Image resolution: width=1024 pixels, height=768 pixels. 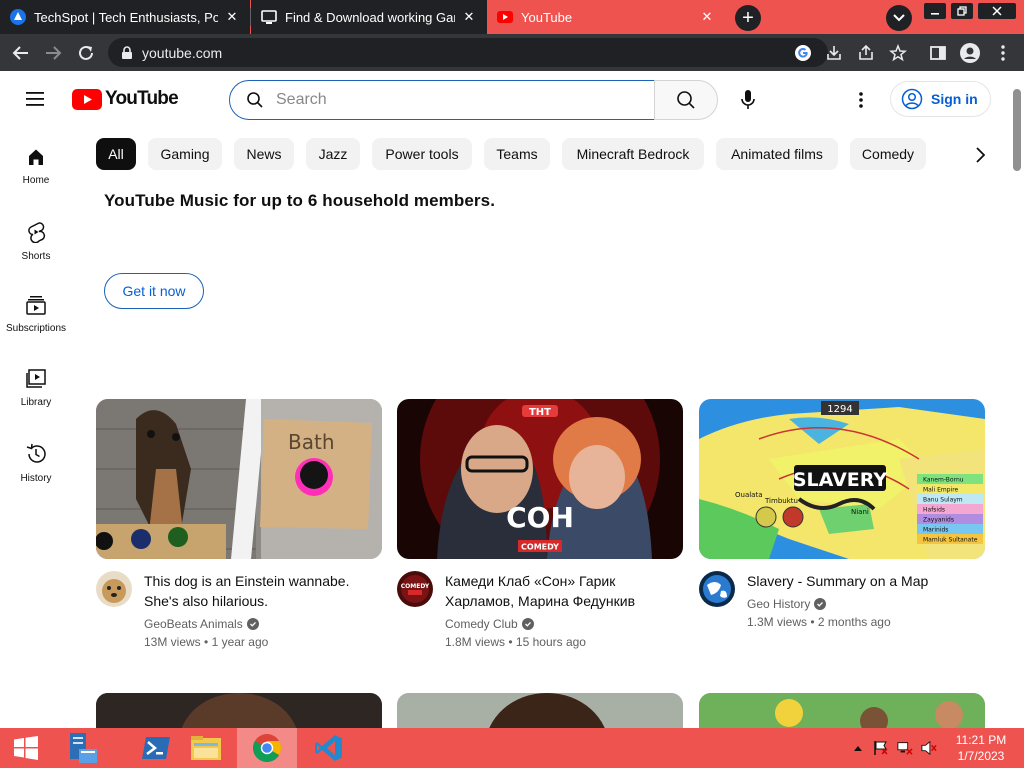 What do you see at coordinates (116, 154) in the screenshot?
I see `chip-all: All` at bounding box center [116, 154].